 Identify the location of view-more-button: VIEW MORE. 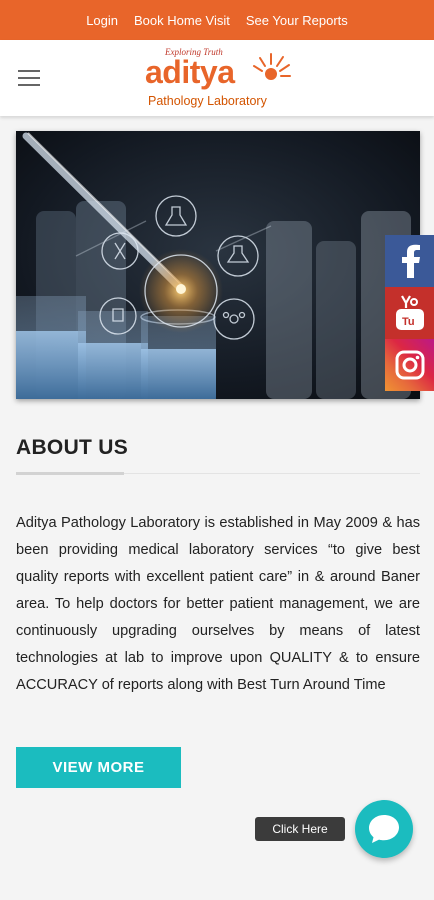
(98, 767).